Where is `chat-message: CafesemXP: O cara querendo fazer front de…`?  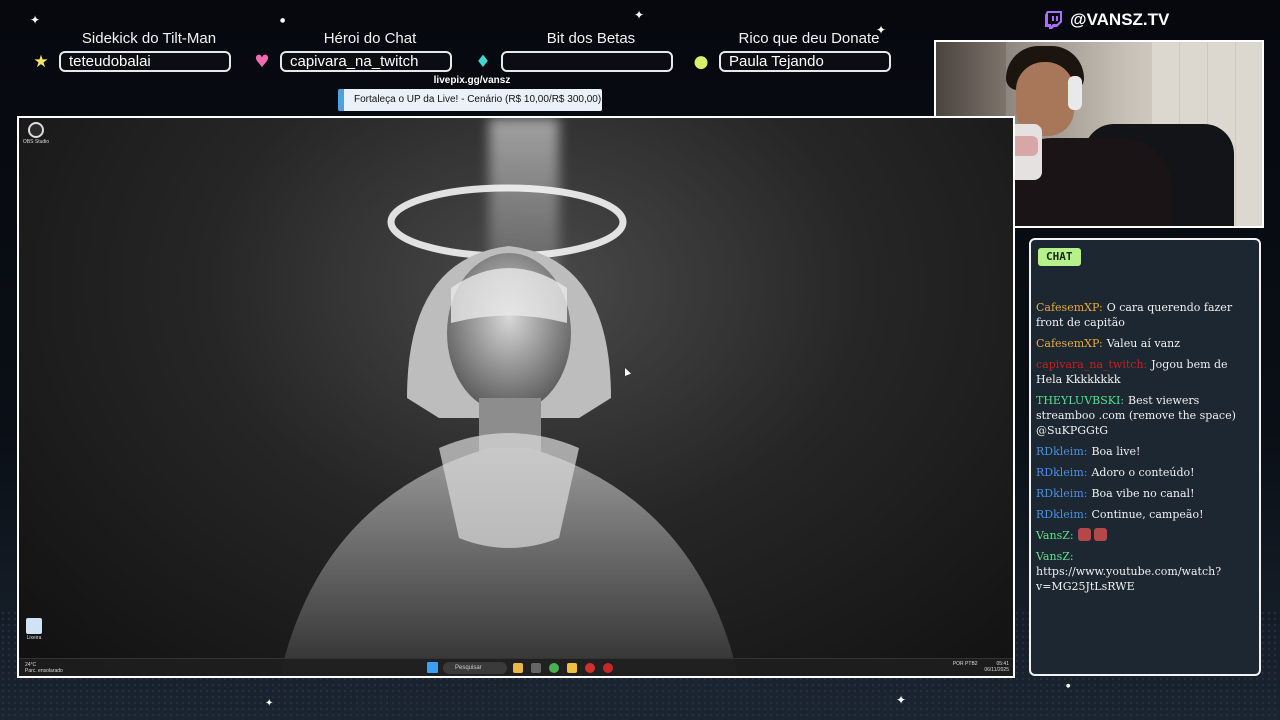
chat-message: CafesemXP: O cara querendo fazer front de… is located at coordinates (1145, 315).